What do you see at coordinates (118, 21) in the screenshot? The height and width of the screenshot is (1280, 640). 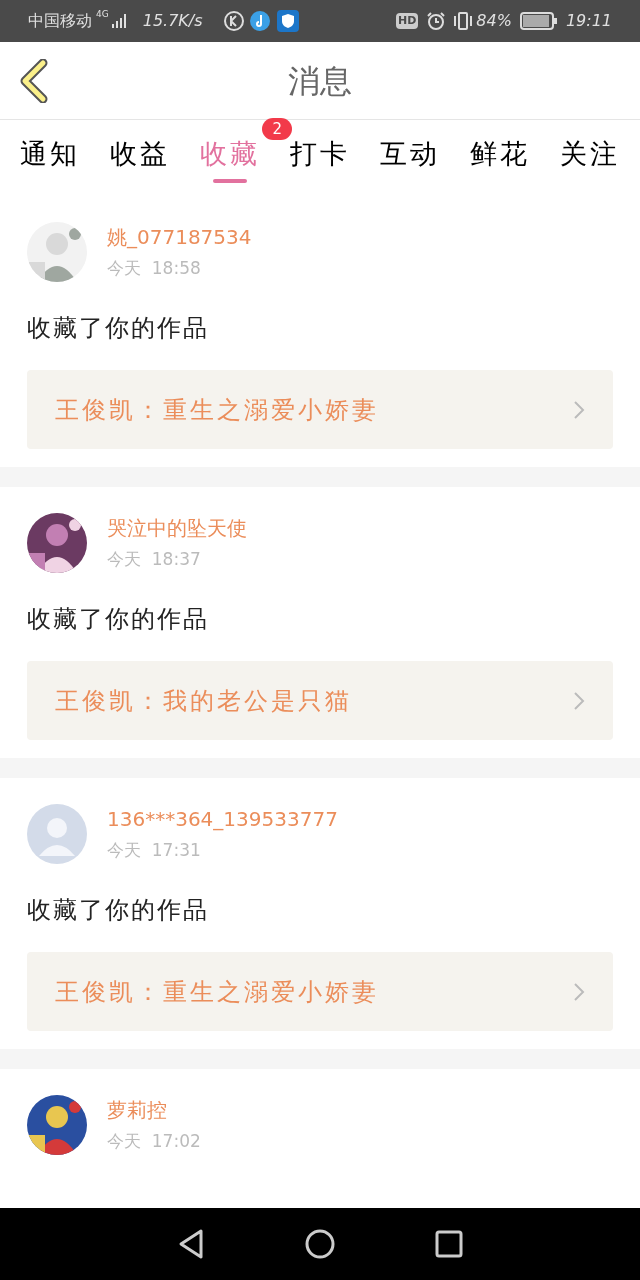 I see `signal-icon` at bounding box center [118, 21].